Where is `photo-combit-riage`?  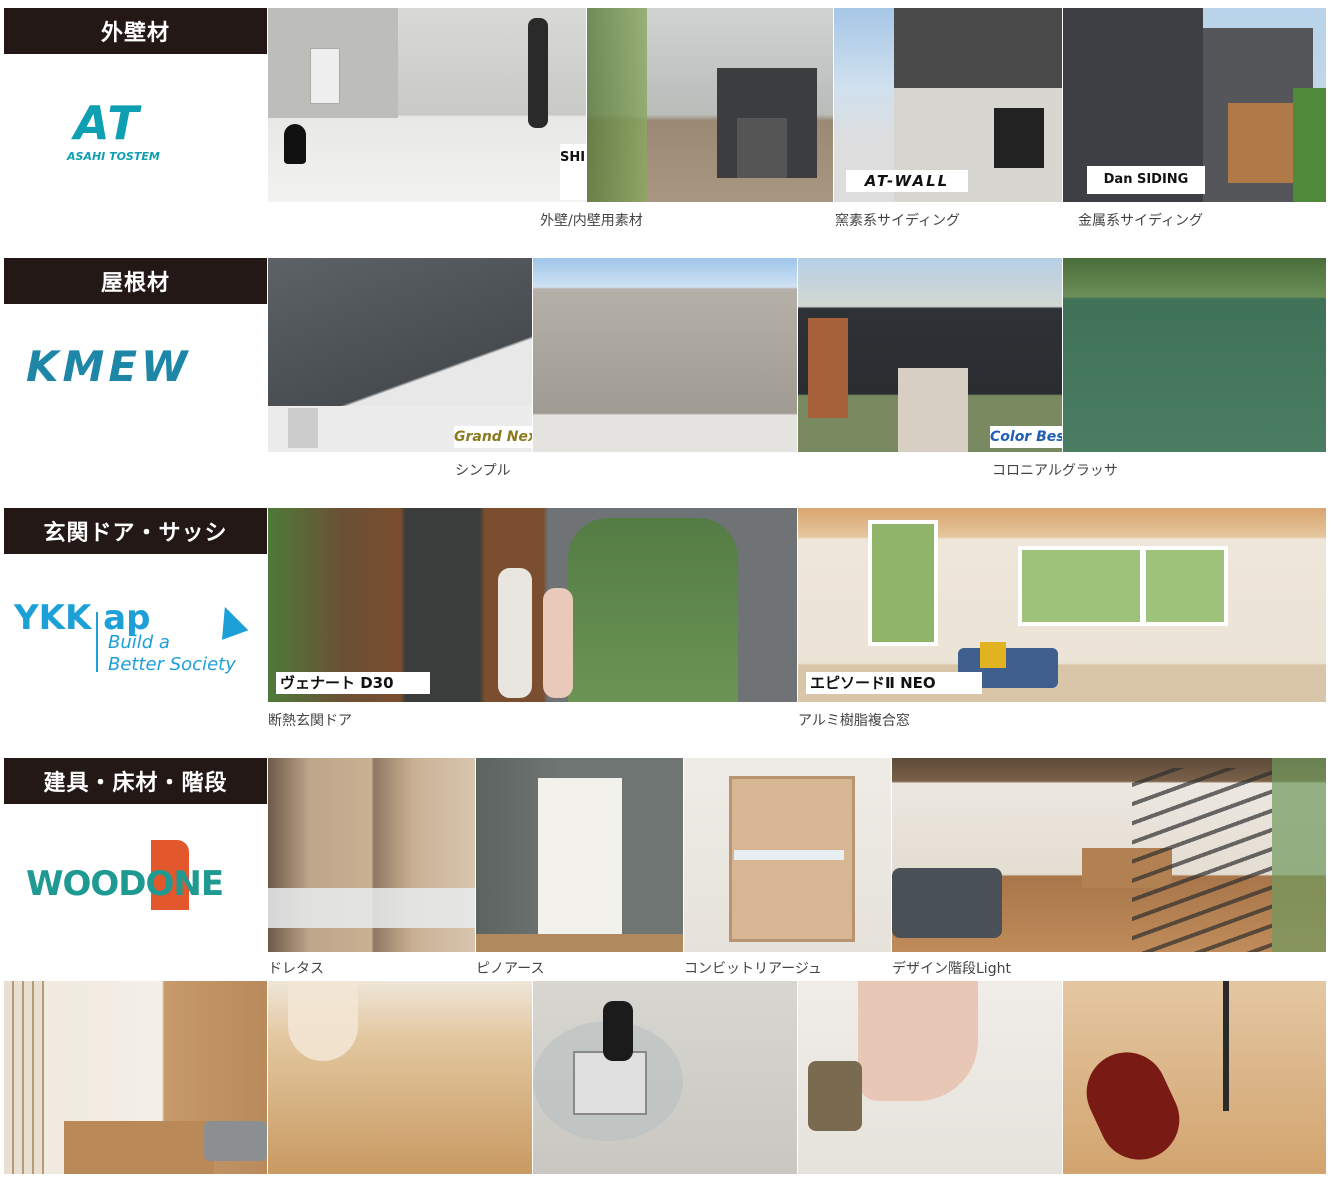 photo-combit-riage is located at coordinates (787, 855).